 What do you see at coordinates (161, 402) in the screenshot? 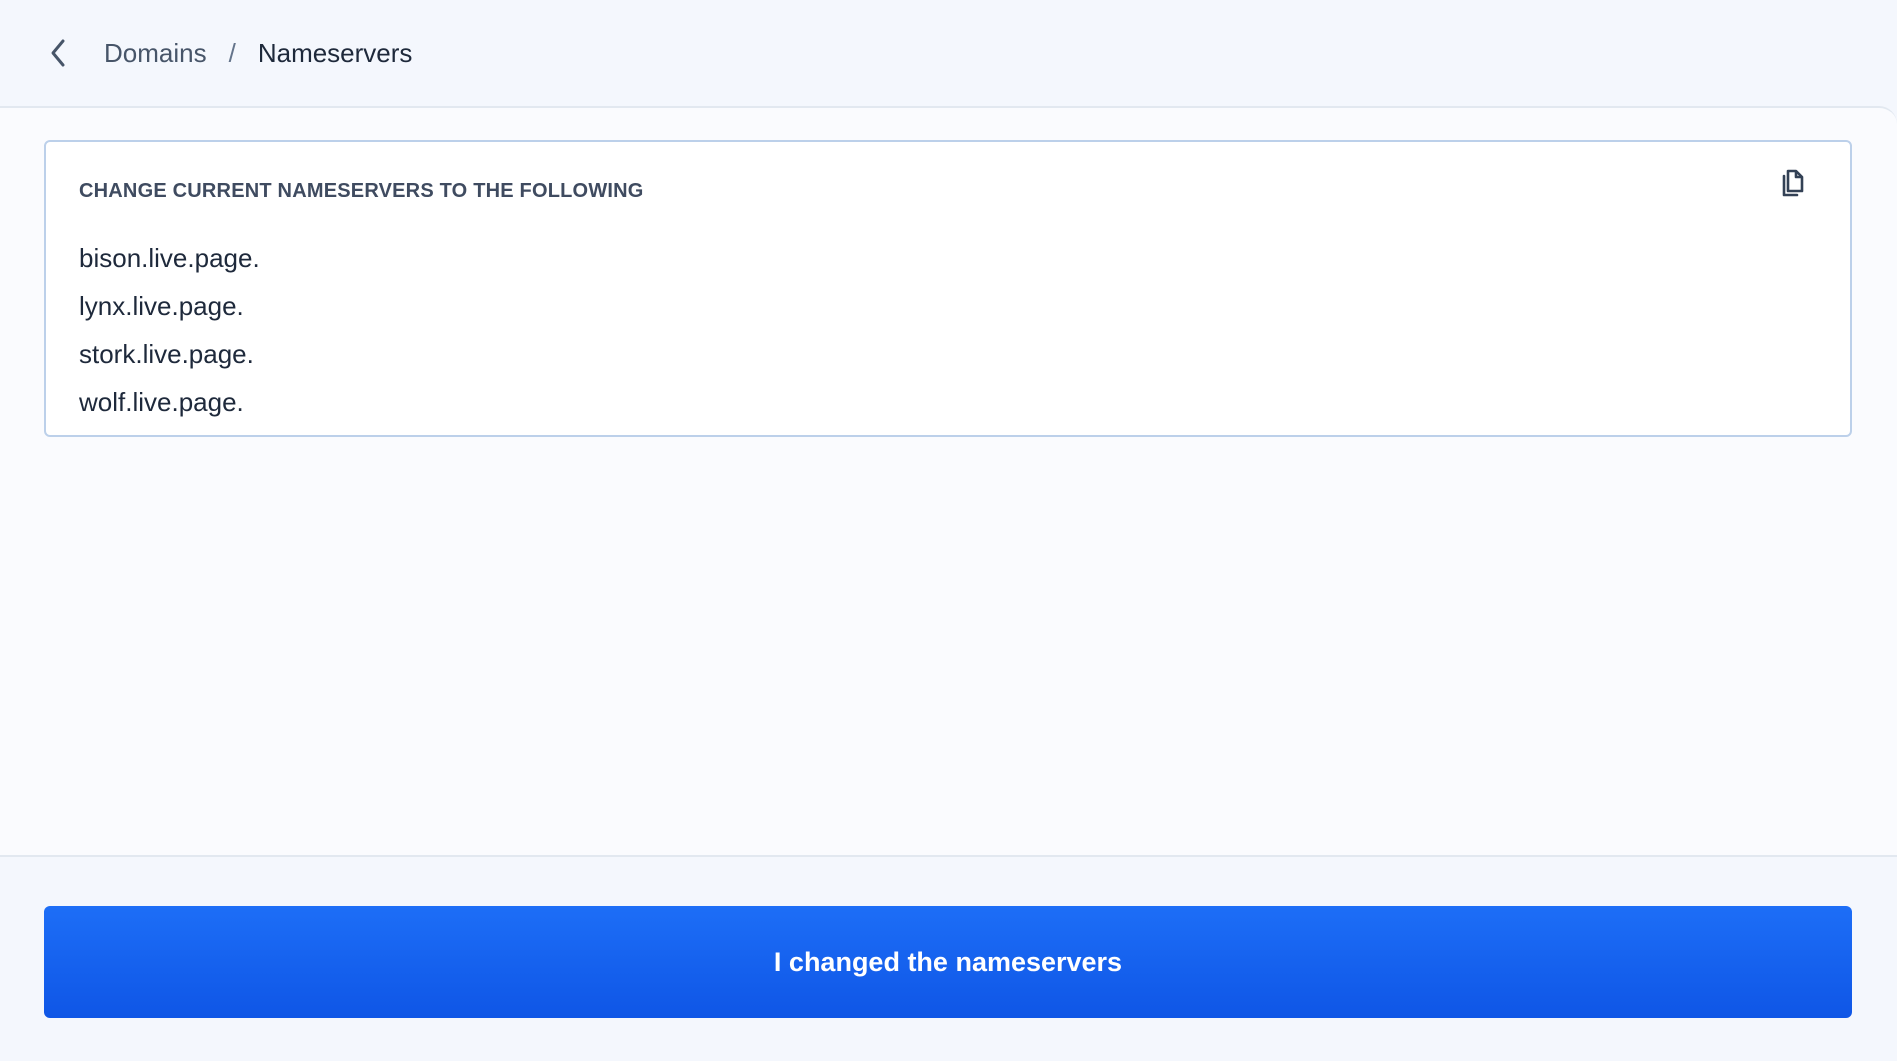
I see `nameserver-item: wolf.live.page.` at bounding box center [161, 402].